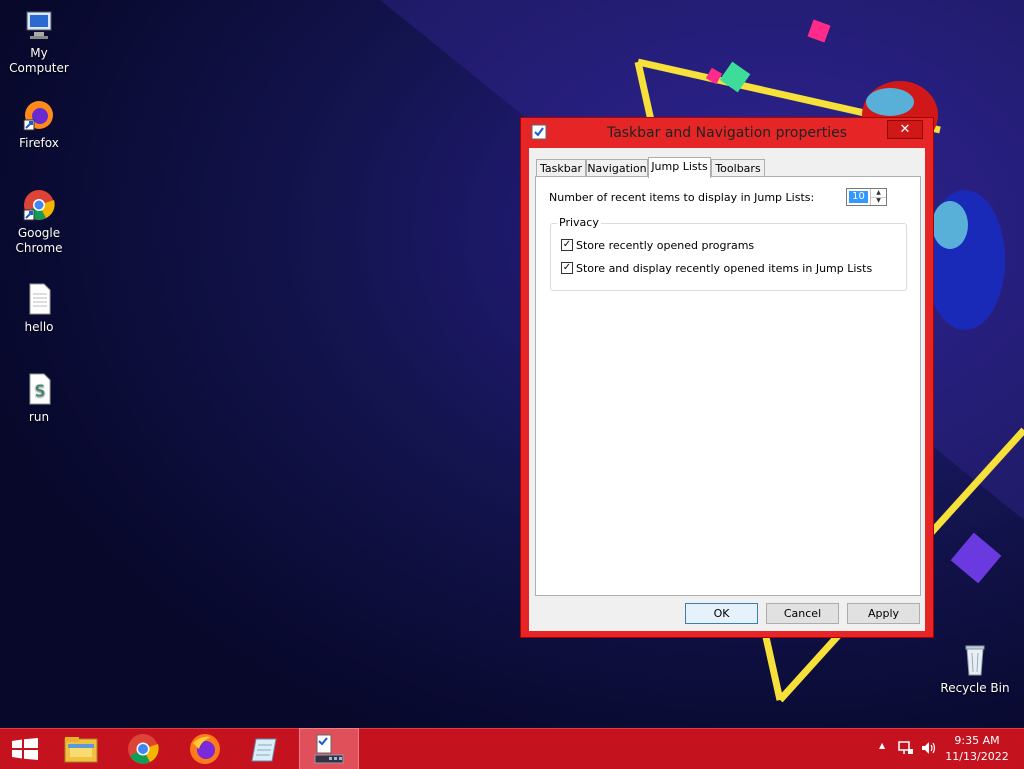 The width and height of the screenshot is (1024, 769). I want to click on start-button, so click(27, 749).